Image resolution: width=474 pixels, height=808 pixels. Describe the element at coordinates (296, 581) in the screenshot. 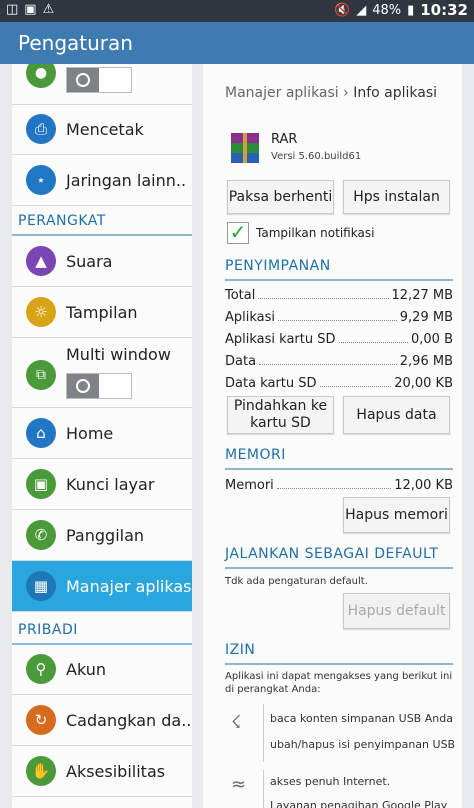

I see `defaults-text: Tdk ada pengaturan default.` at that location.